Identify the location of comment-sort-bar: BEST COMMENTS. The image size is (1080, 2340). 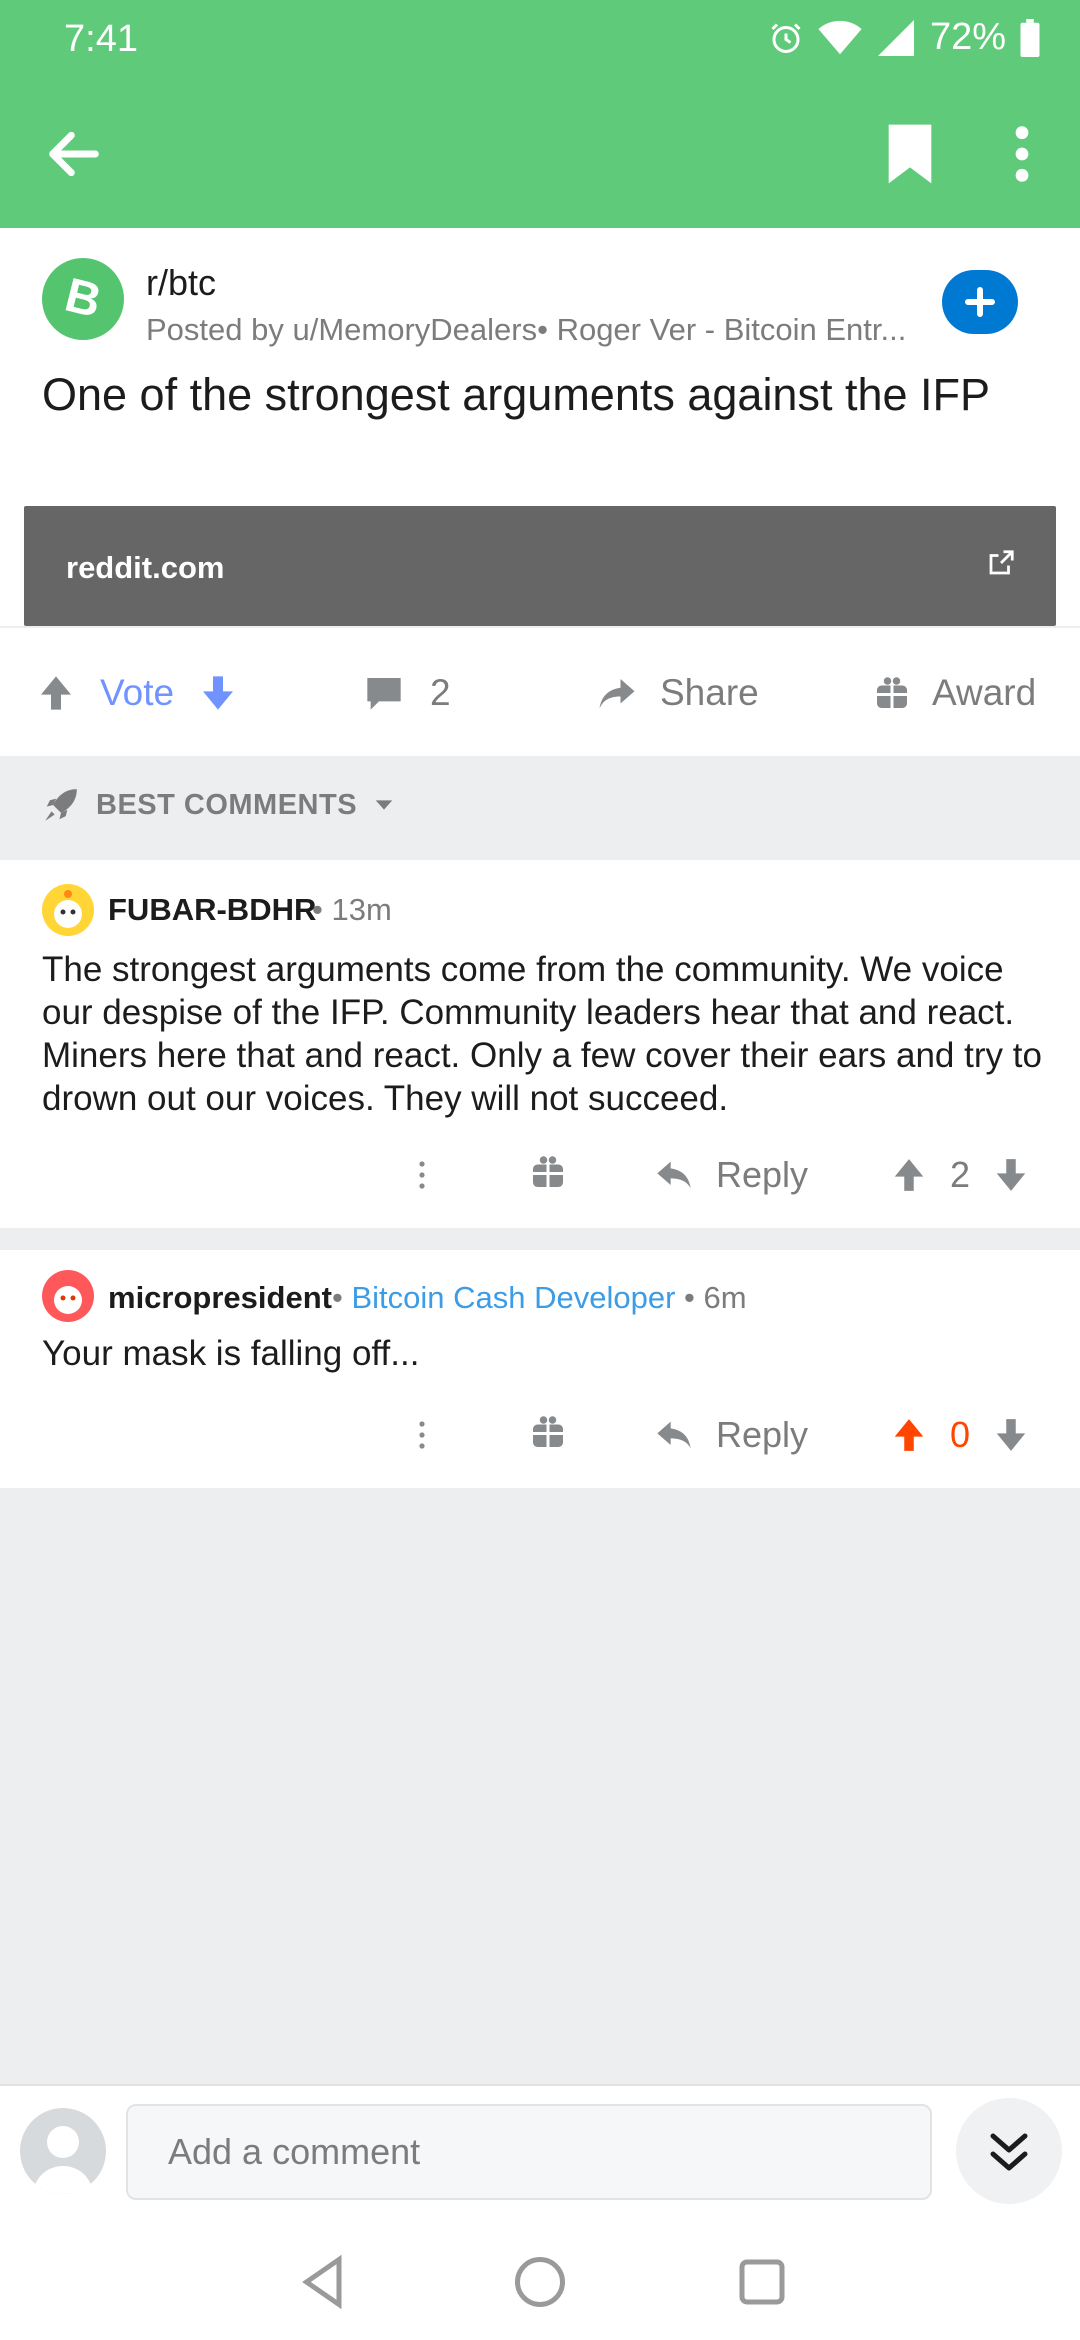
(540, 808).